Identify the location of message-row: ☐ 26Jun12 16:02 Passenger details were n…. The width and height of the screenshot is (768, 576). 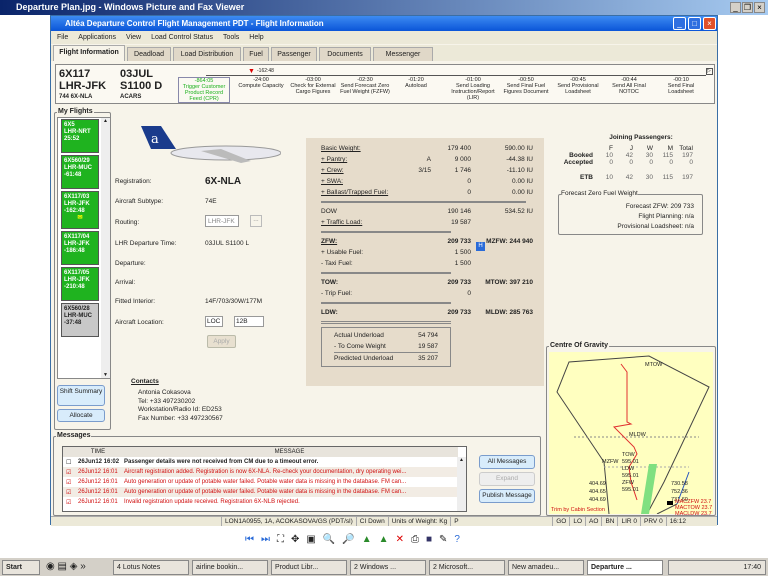
(260, 462).